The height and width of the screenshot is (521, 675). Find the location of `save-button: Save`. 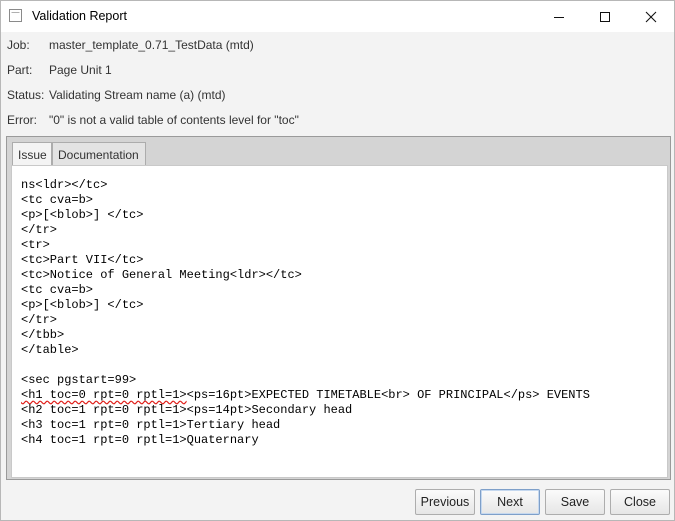

save-button: Save is located at coordinates (575, 502).